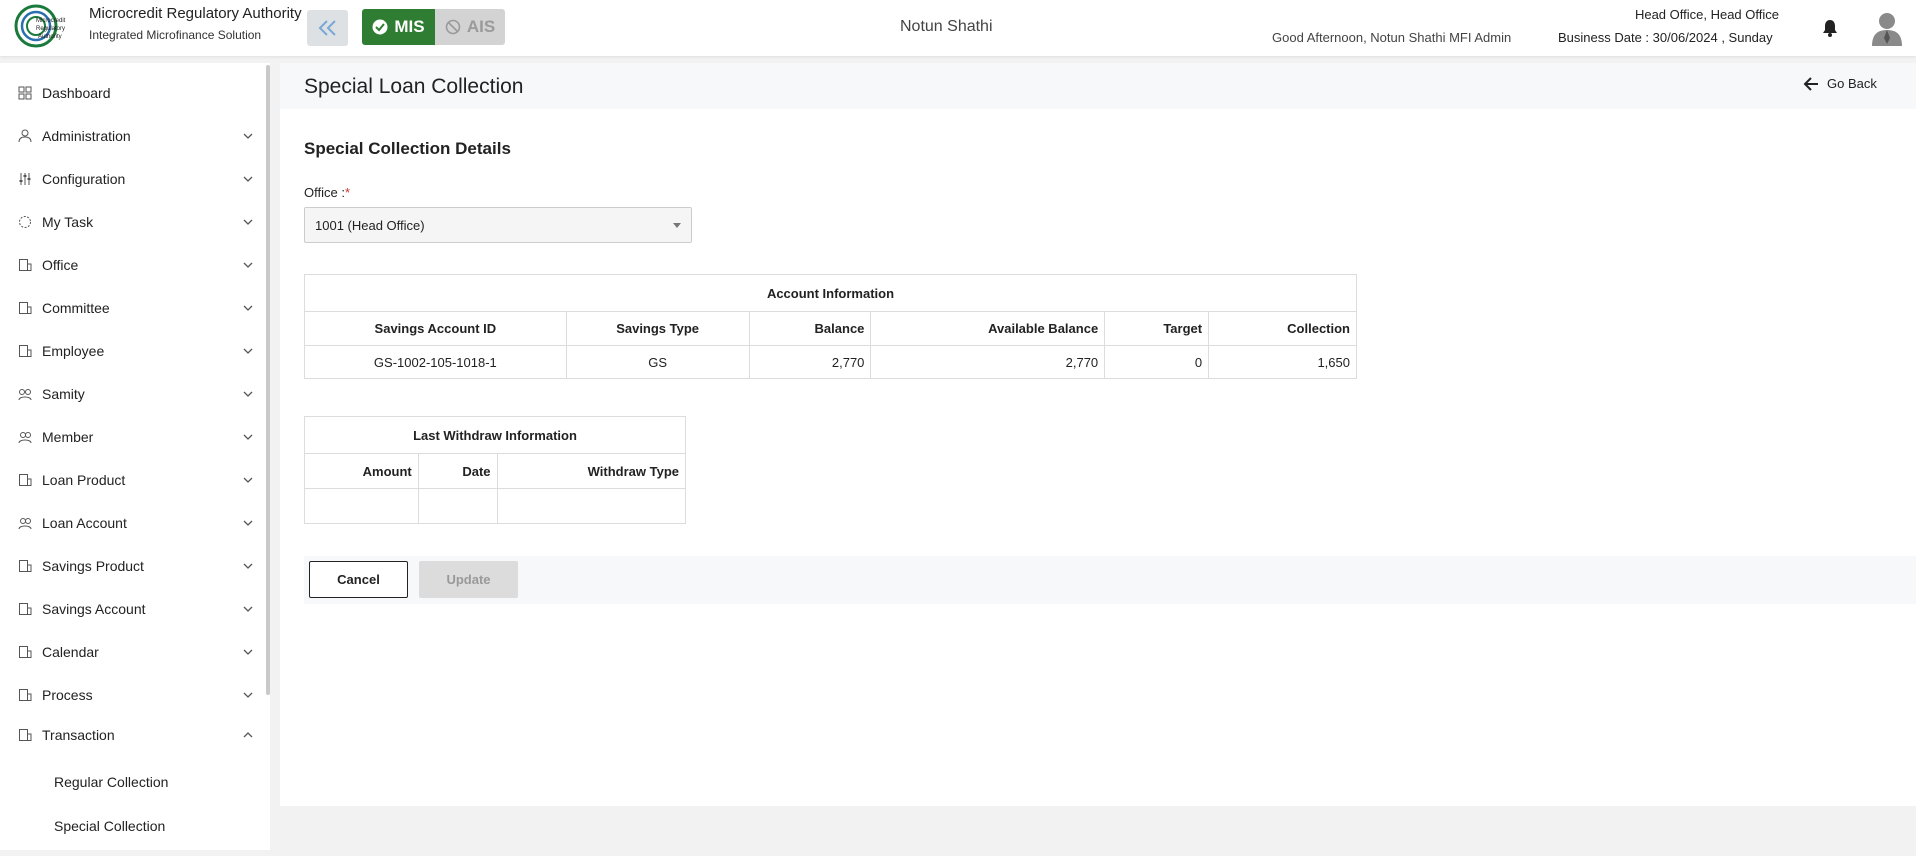 This screenshot has width=1916, height=856. Describe the element at coordinates (131, 222) in the screenshot. I see `sidebar-item-my-task: My Task` at that location.